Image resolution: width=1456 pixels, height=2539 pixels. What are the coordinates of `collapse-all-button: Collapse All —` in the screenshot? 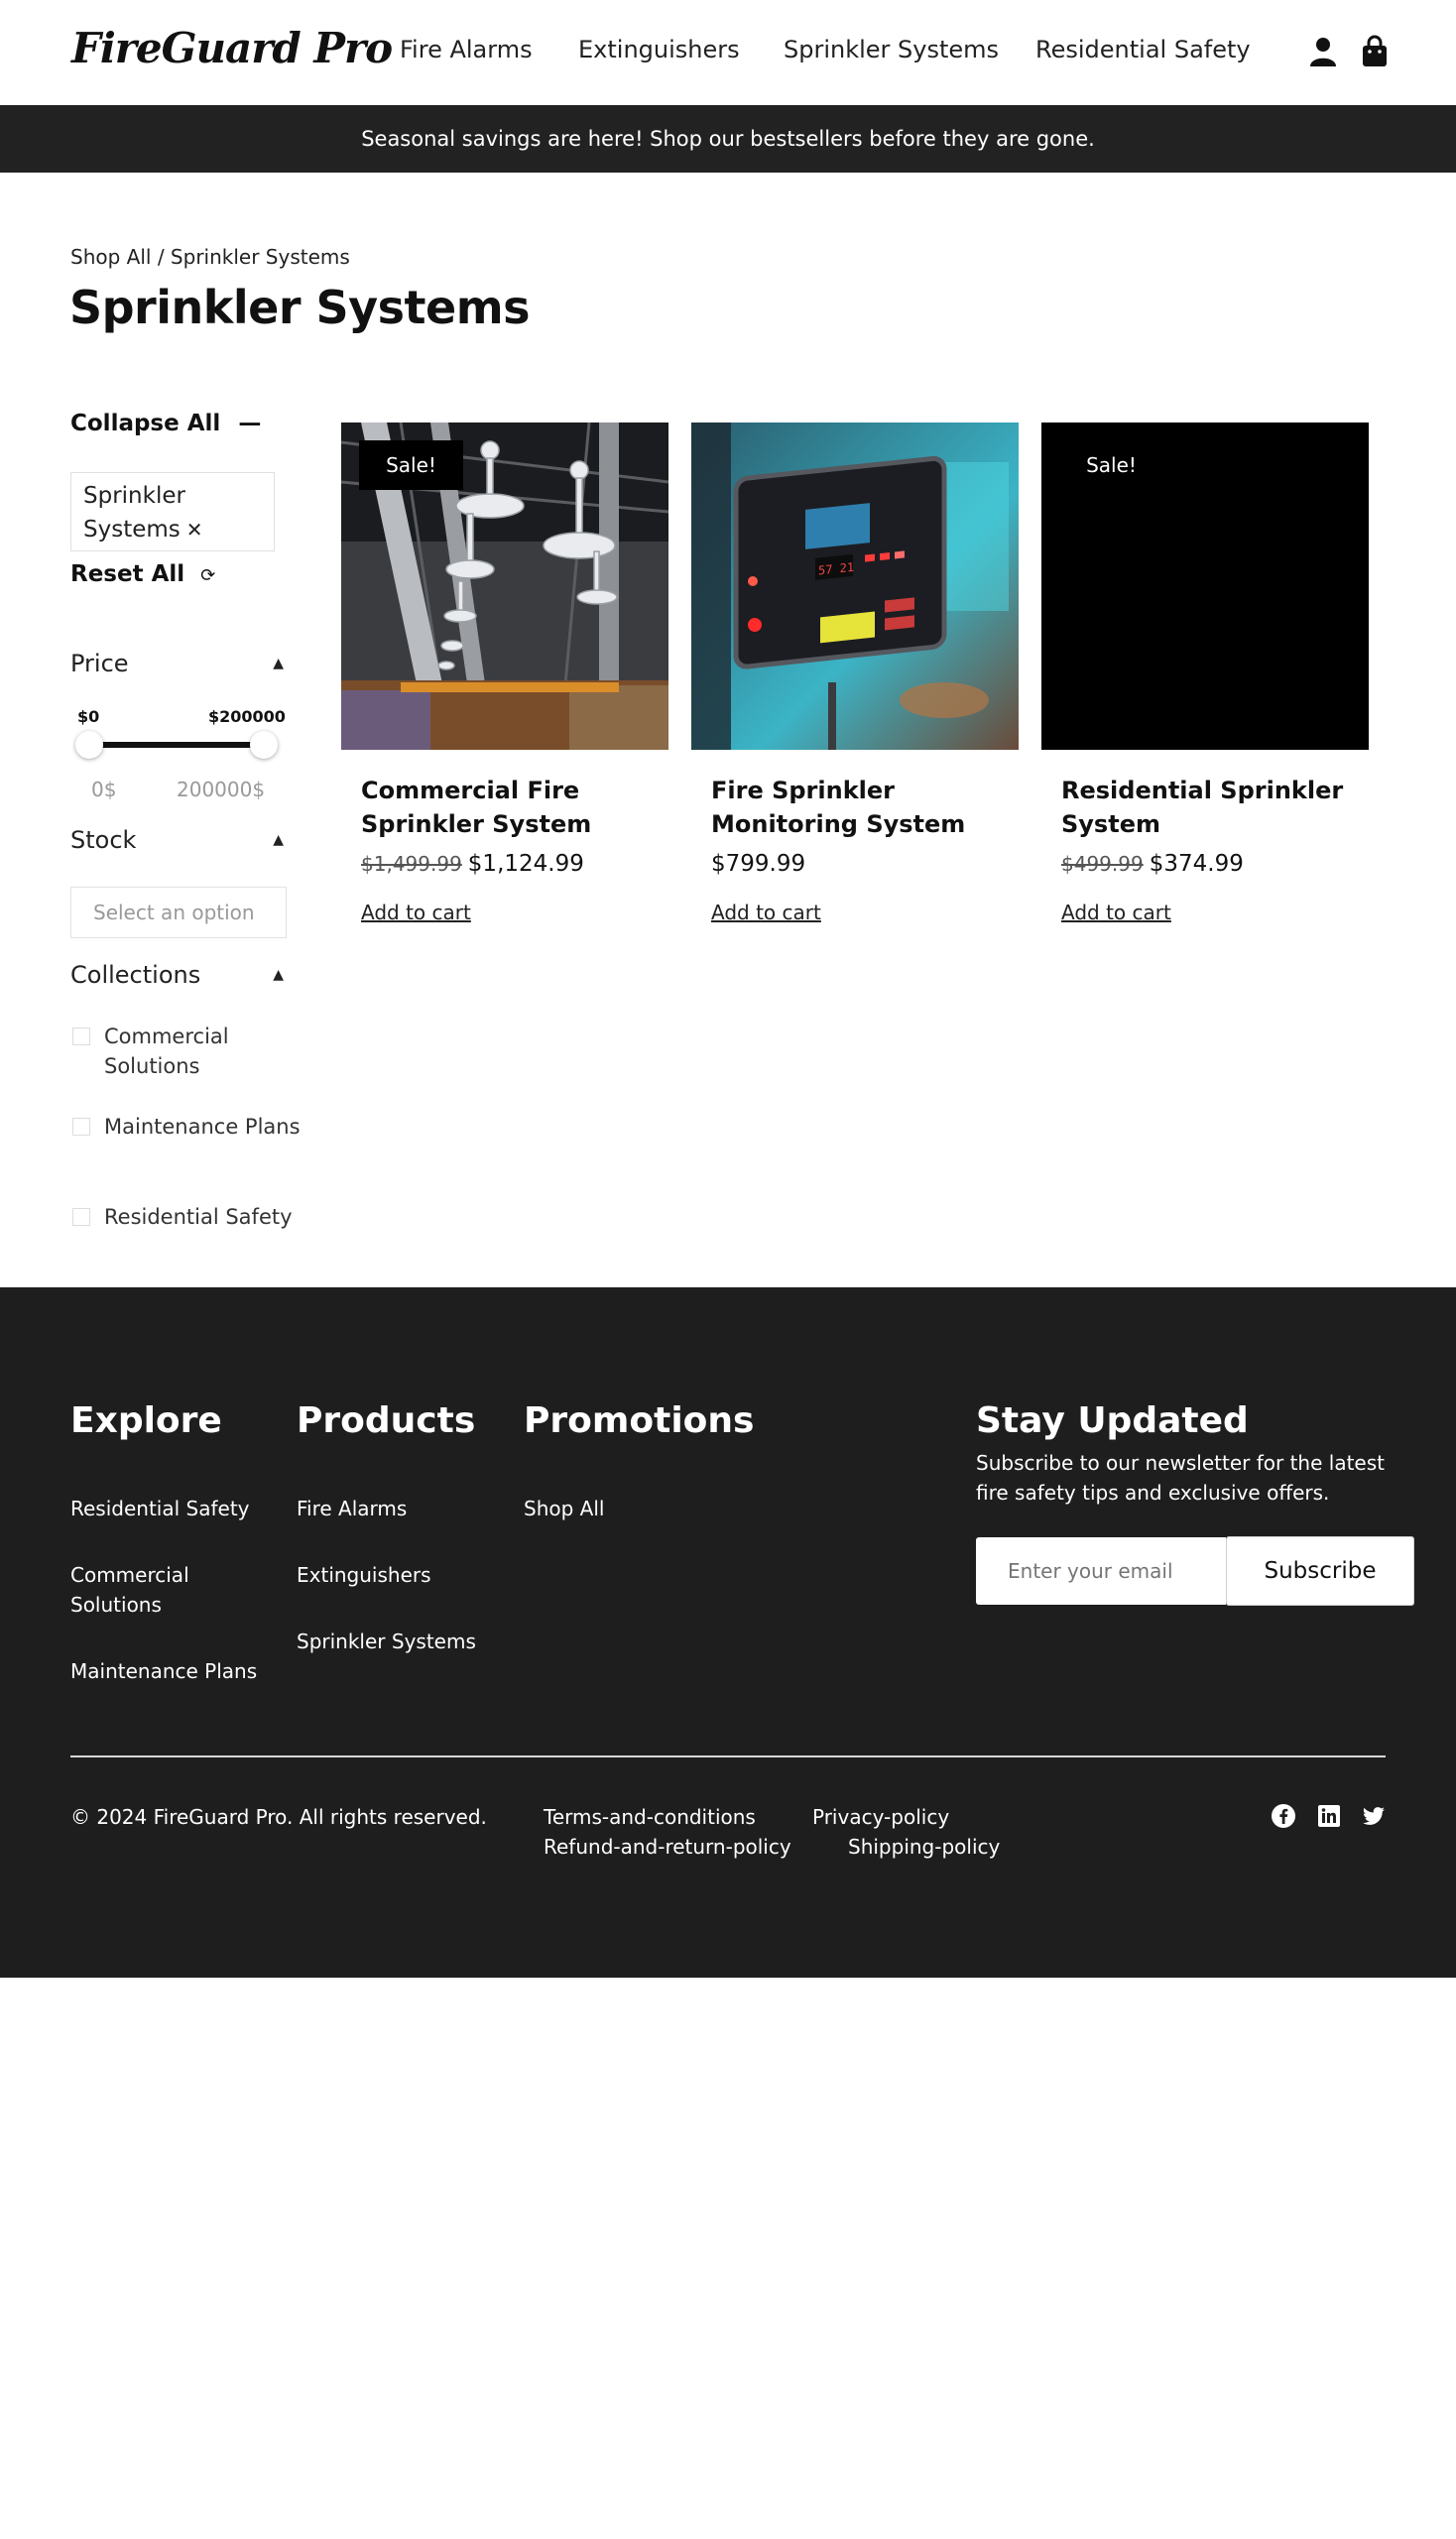 It's located at (165, 424).